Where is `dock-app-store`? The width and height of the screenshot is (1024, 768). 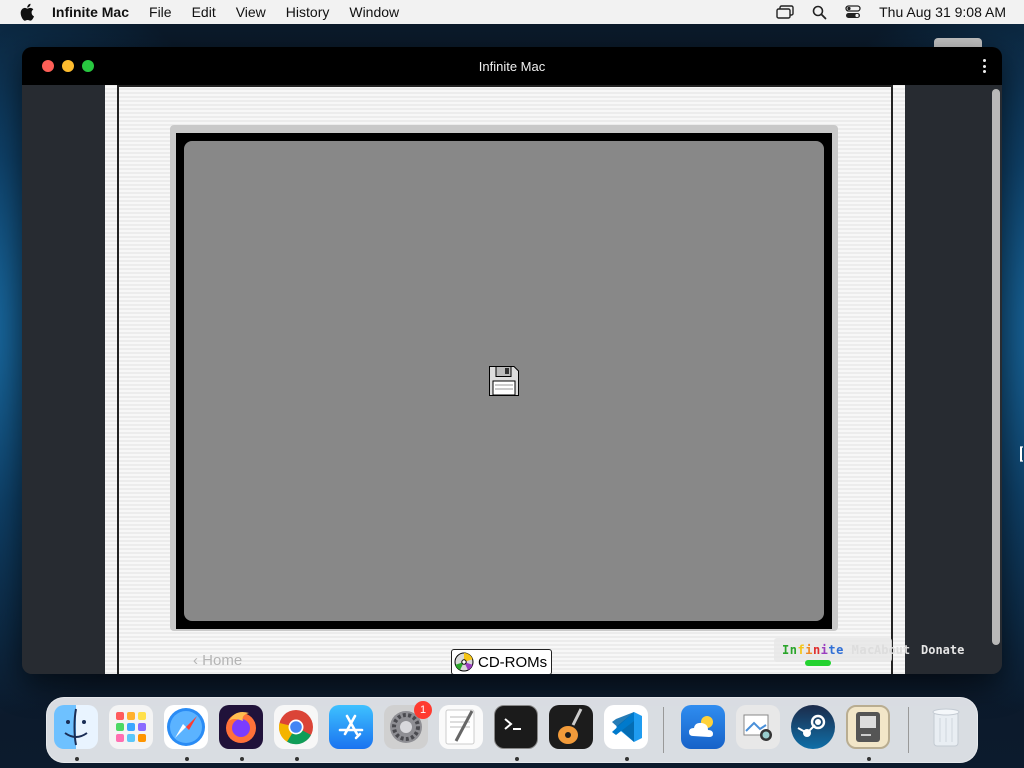 dock-app-store is located at coordinates (352, 728).